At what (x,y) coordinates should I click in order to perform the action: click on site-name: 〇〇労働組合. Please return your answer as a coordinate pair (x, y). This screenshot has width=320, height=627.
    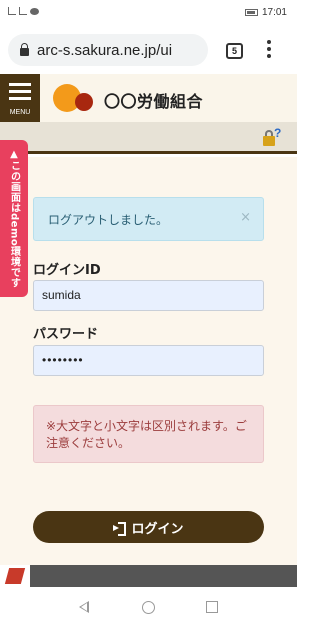
    Looking at the image, I should click on (154, 101).